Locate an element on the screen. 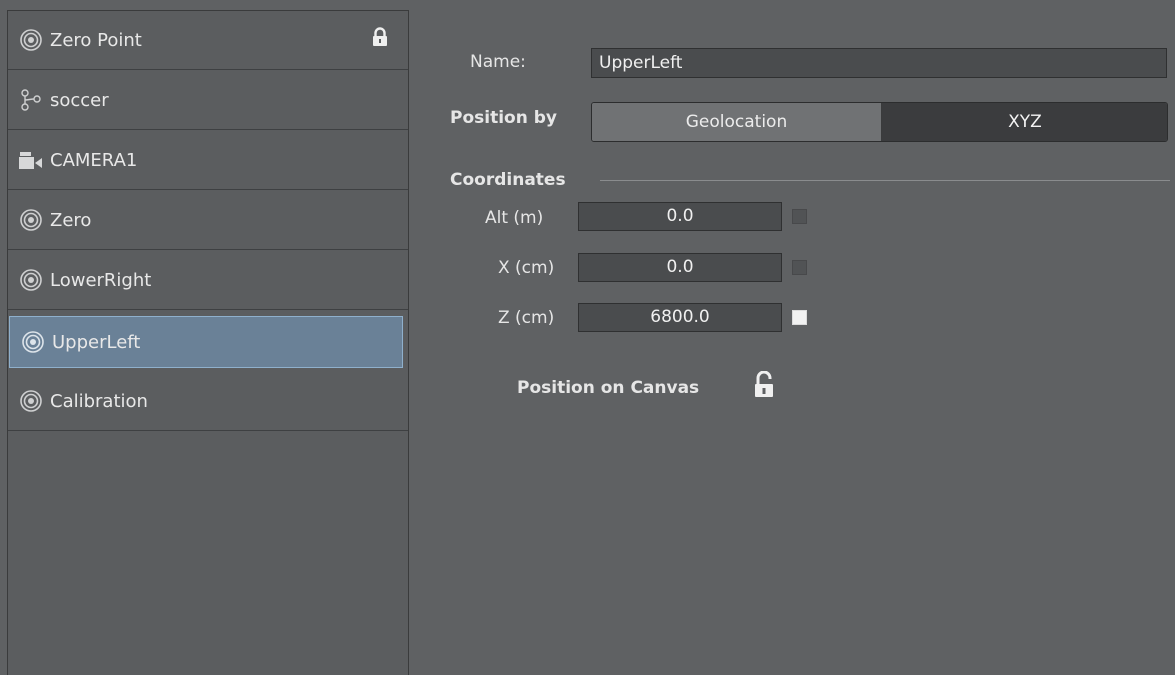 The height and width of the screenshot is (675, 1175). tree-item-label: Zero Point is located at coordinates (96, 40).